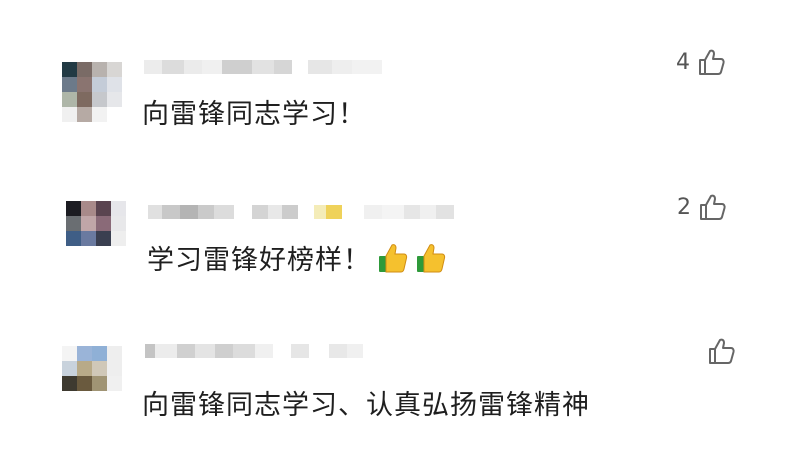  Describe the element at coordinates (684, 207) in the screenshot. I see `like-count: 2` at that location.